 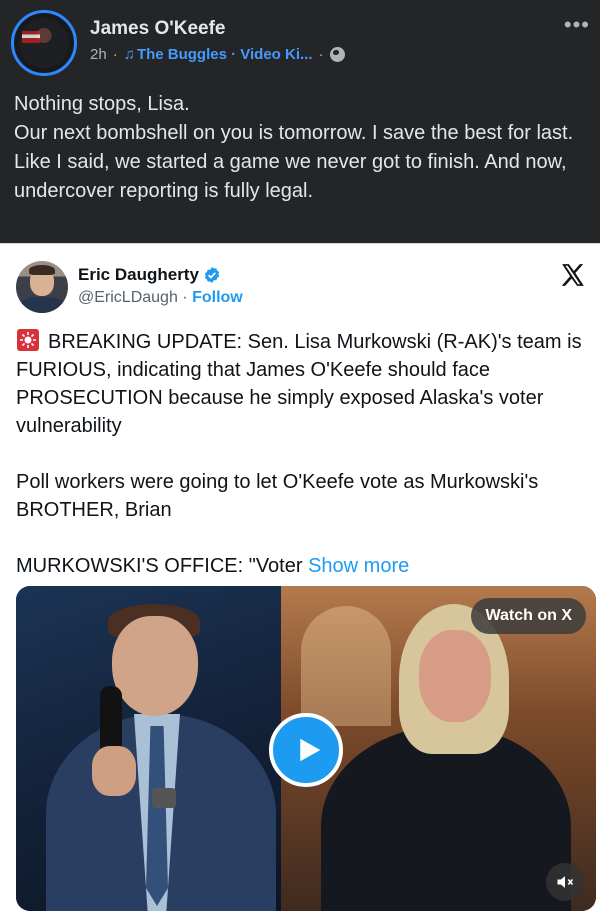 What do you see at coordinates (138, 274) in the screenshot?
I see `tweet-author-name-text: Eric Daugherty` at bounding box center [138, 274].